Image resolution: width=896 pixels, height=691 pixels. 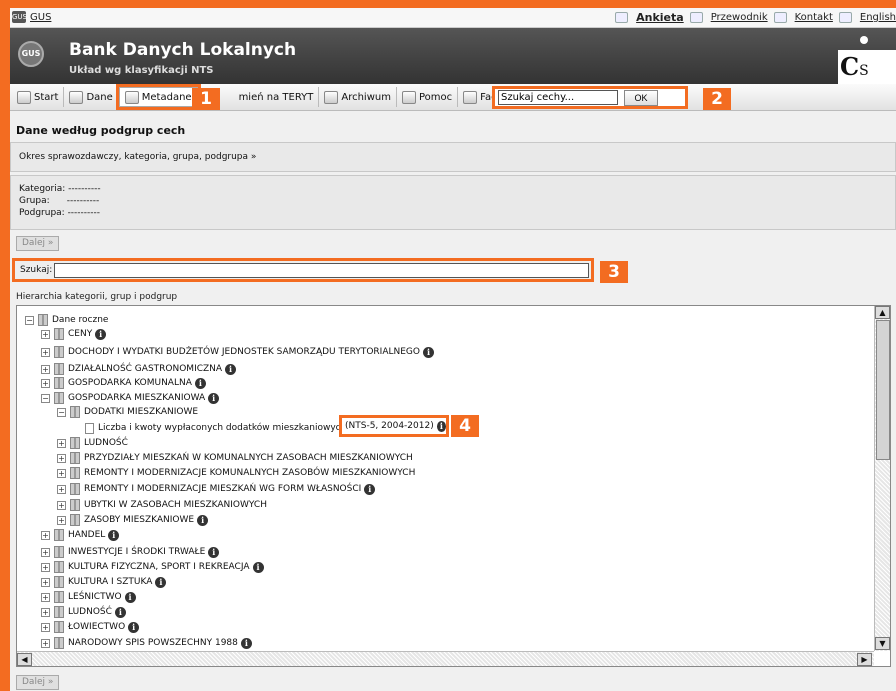 What do you see at coordinates (445, 658) in the screenshot?
I see `horizontal-scrollbar: ◀ ▶` at bounding box center [445, 658].